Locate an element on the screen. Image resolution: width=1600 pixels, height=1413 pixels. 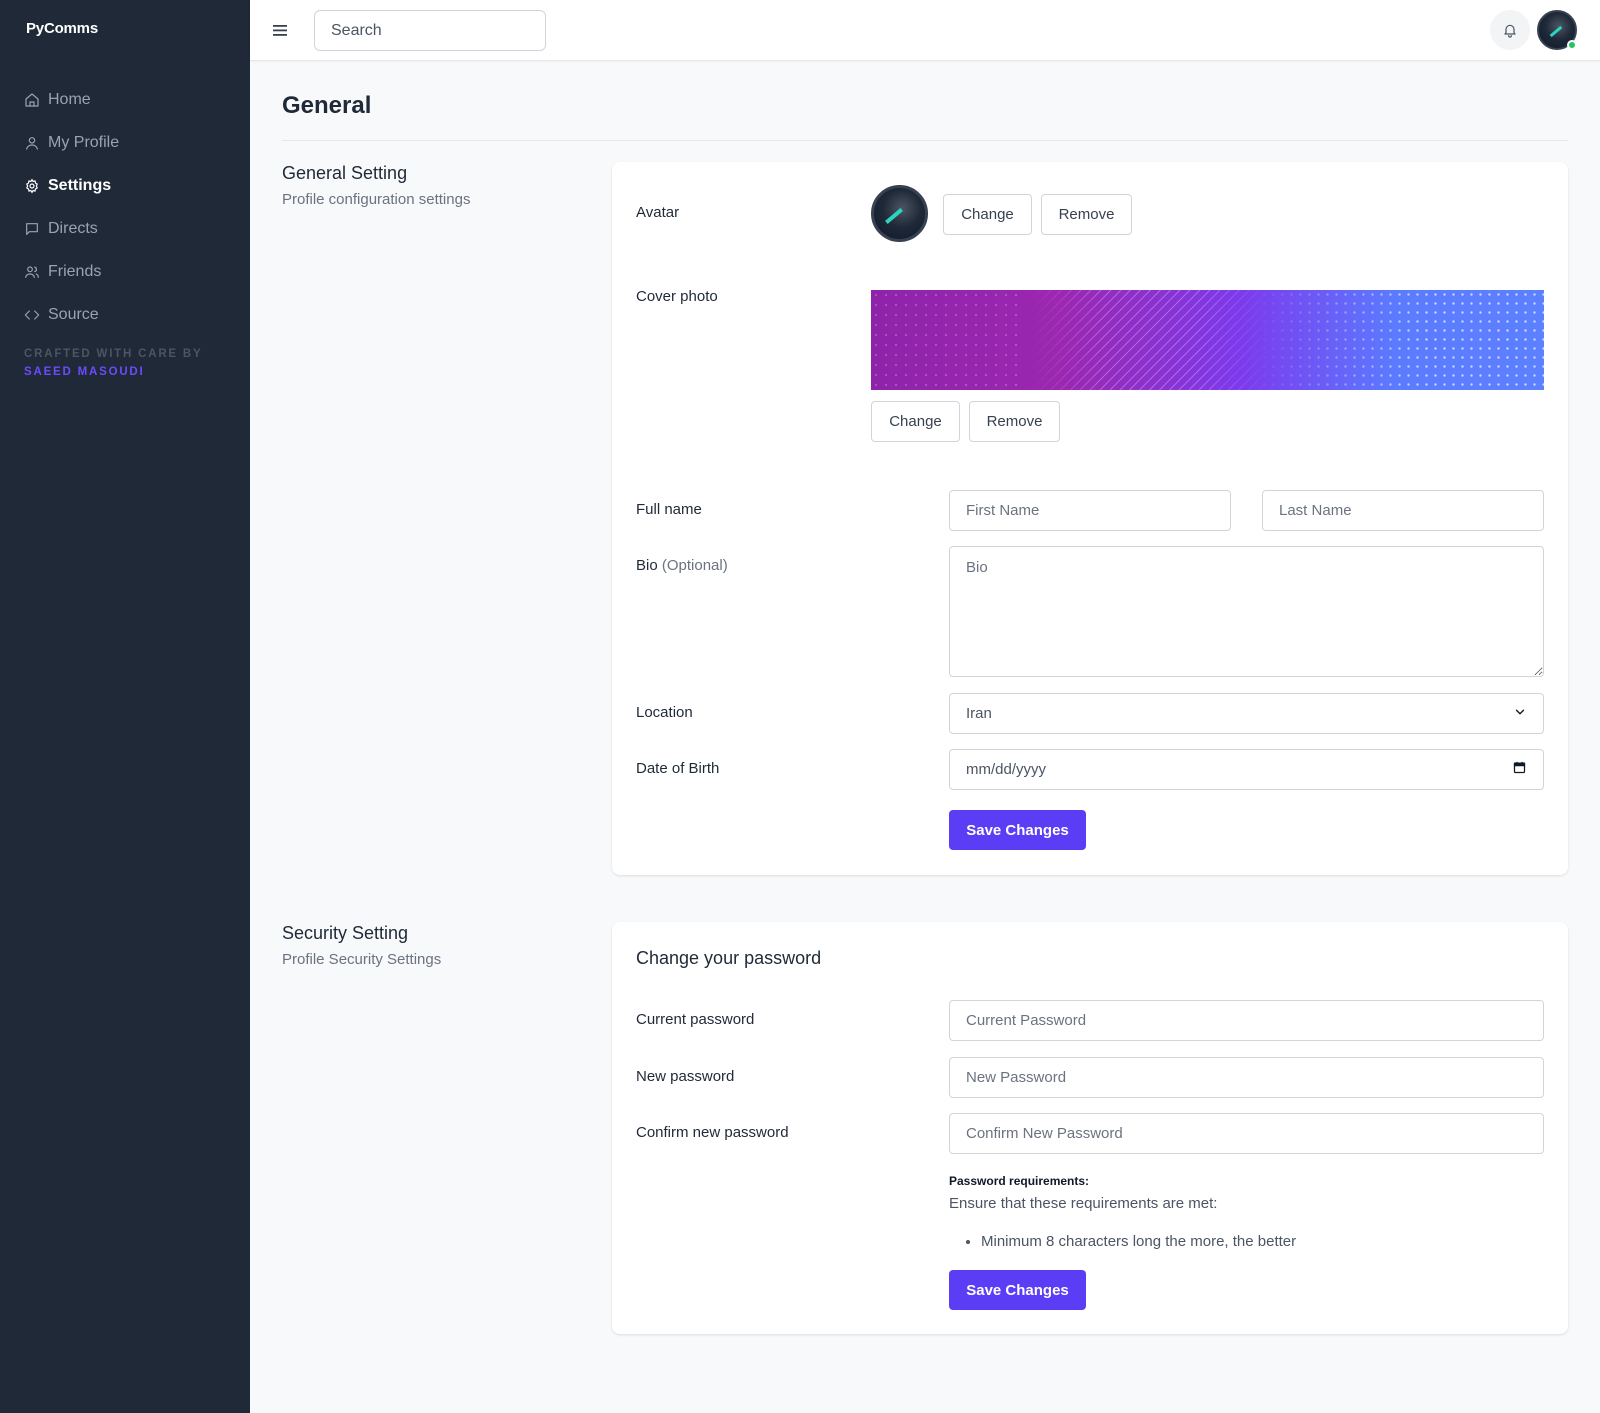
search-input is located at coordinates (430, 30).